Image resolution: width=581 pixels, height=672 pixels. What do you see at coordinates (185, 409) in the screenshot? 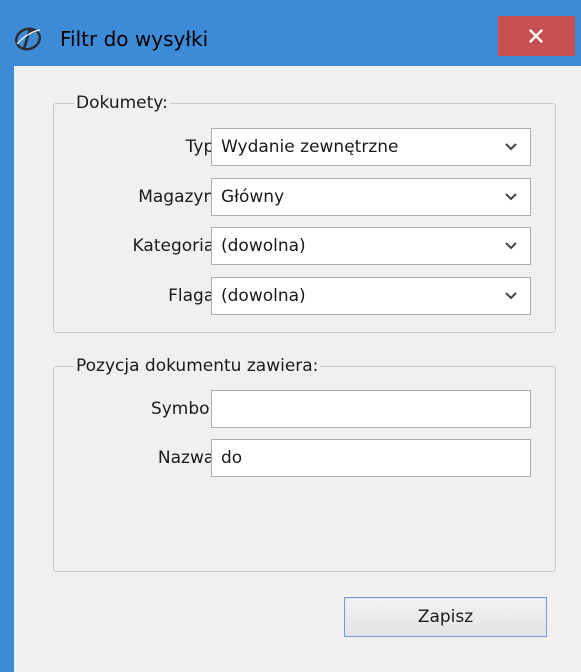
I see `symbol-label: Symbol:` at bounding box center [185, 409].